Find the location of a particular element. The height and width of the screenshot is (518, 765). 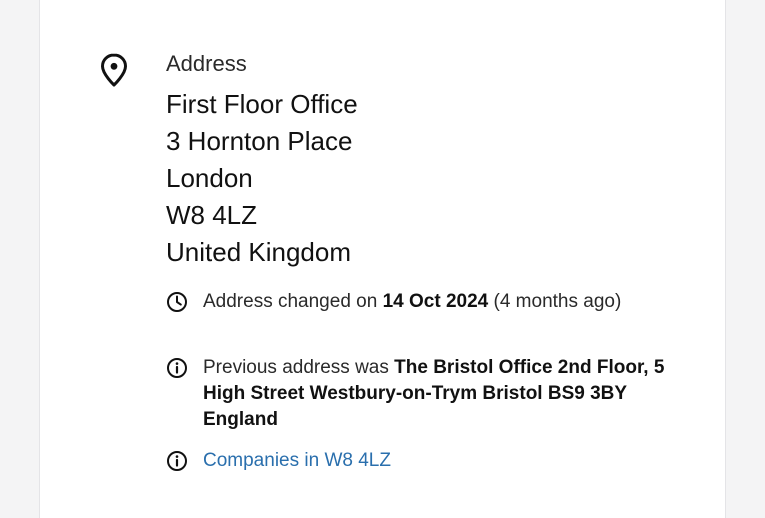

location-pin-icon is located at coordinates (114, 70).